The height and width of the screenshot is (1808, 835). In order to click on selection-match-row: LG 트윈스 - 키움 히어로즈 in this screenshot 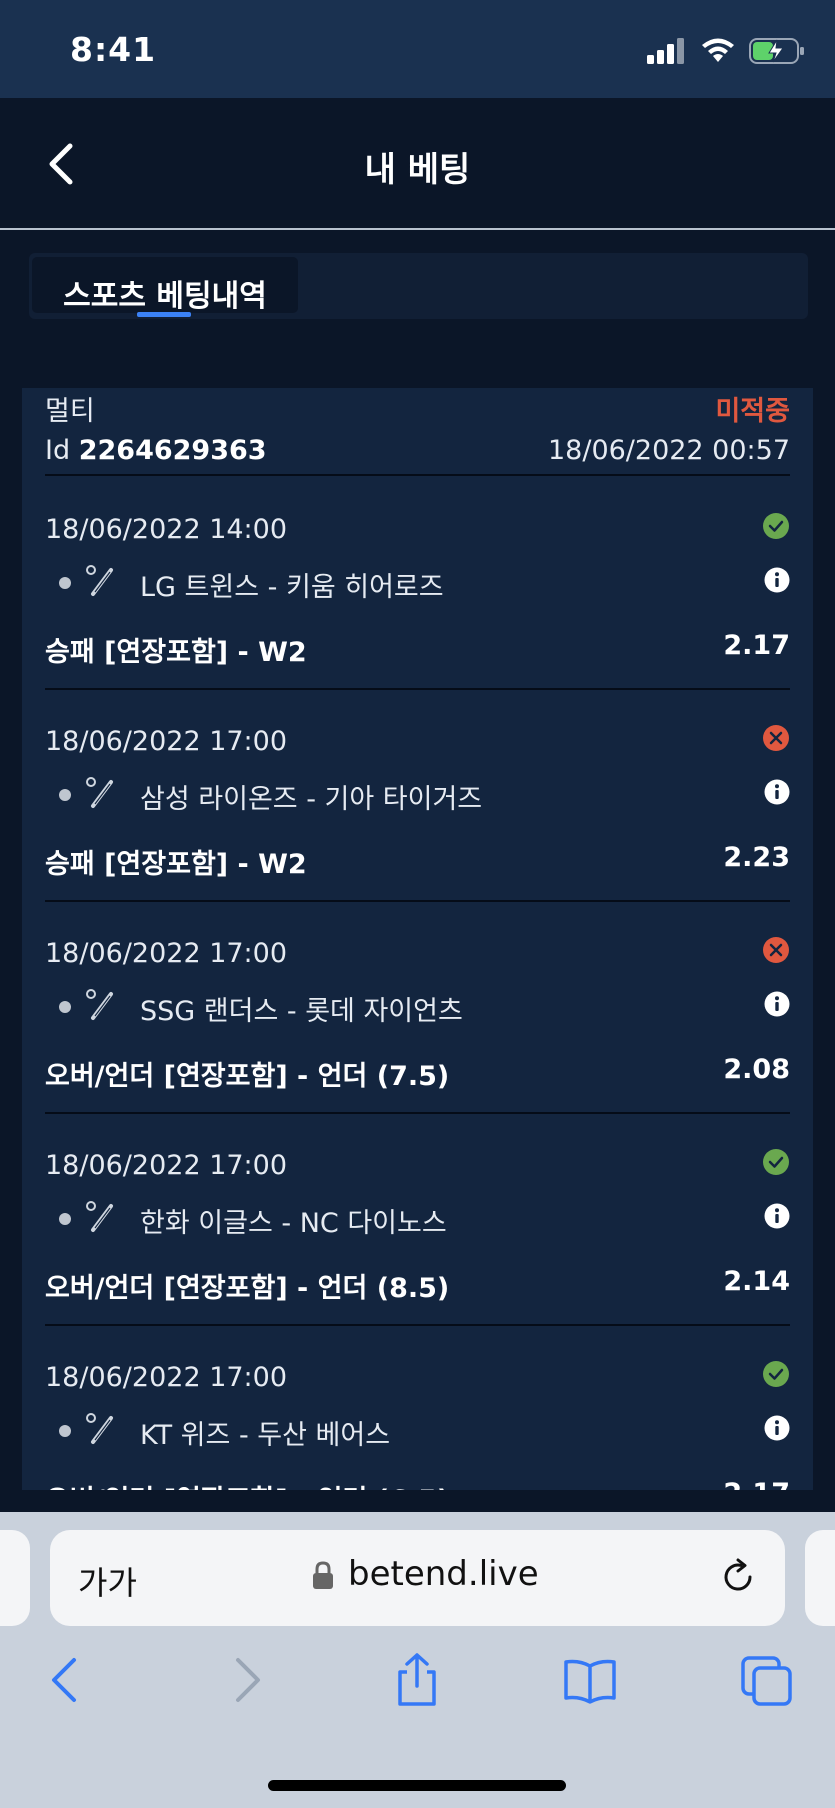, I will do `click(417, 583)`.